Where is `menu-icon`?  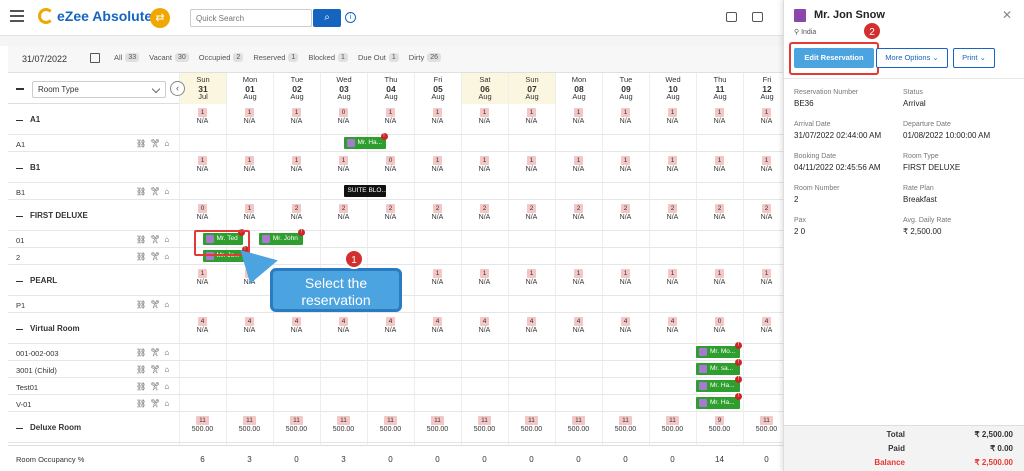
menu-icon is located at coordinates (17, 16).